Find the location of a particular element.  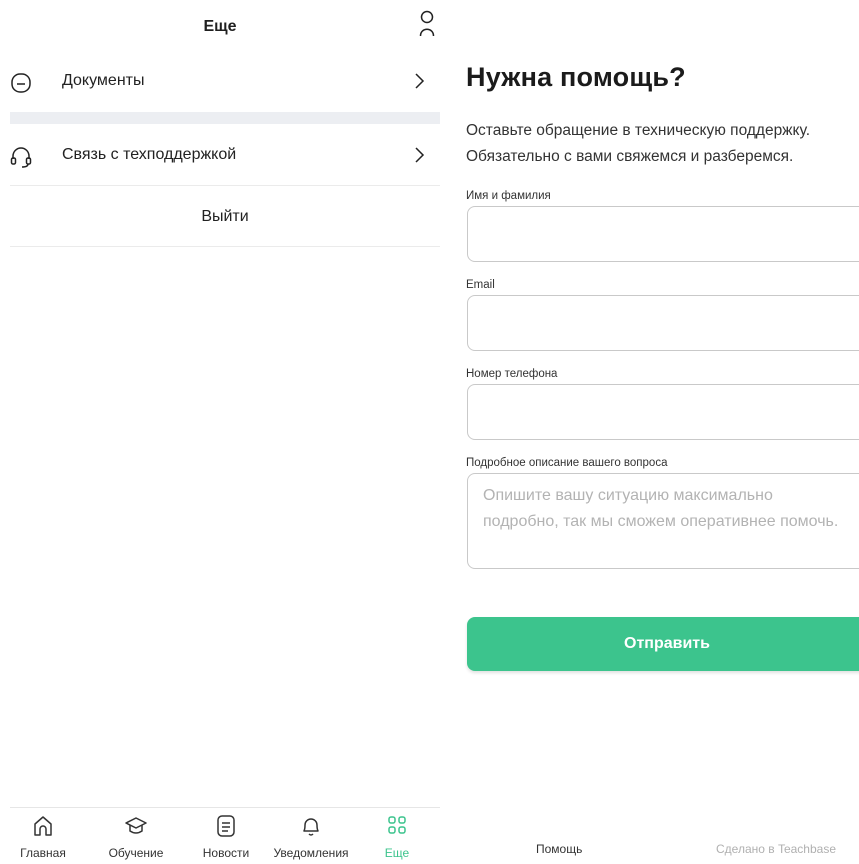

tabbar-divider is located at coordinates (225, 807).